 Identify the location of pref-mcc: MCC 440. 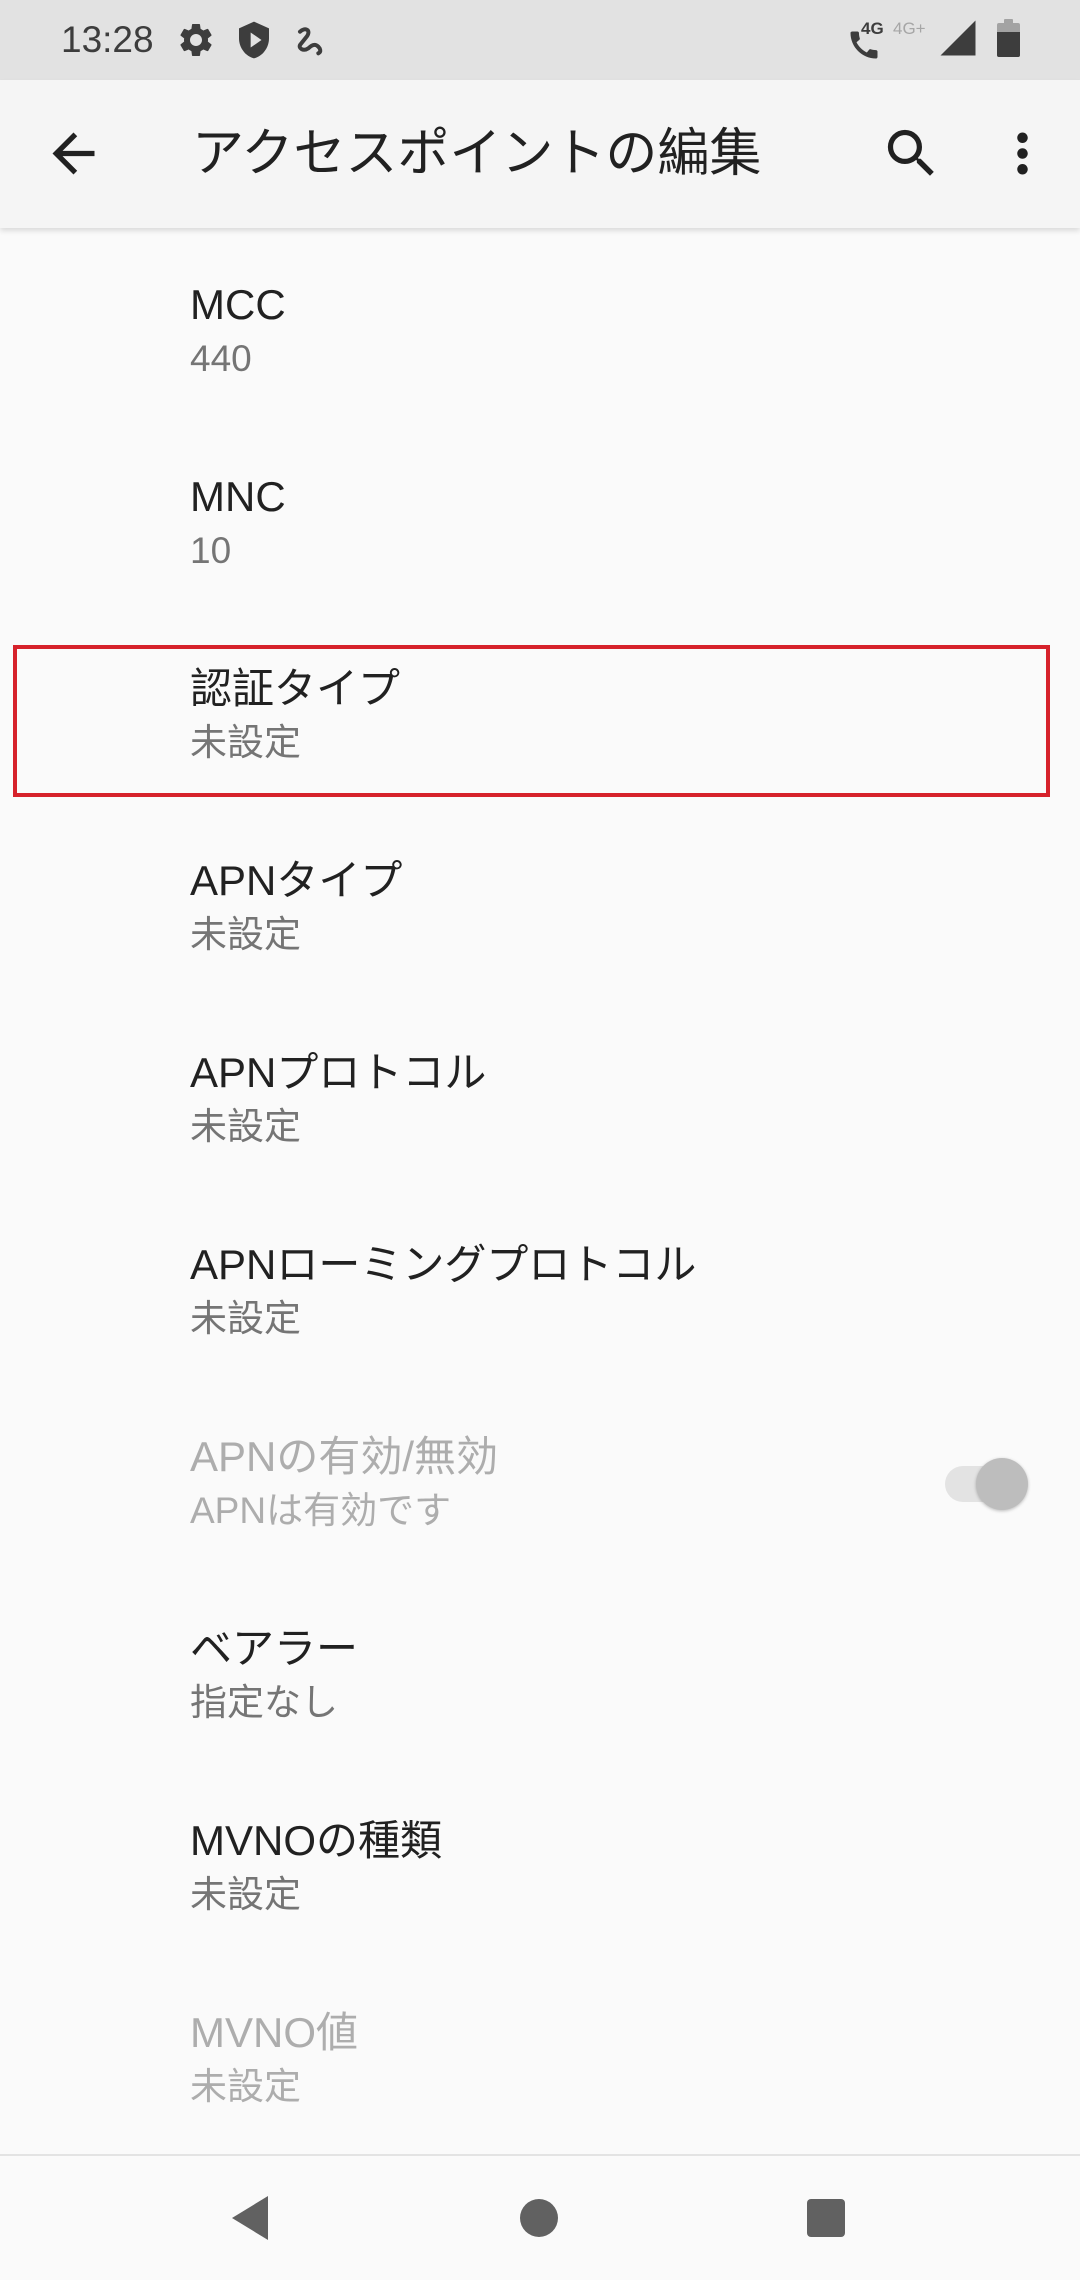
(540, 332).